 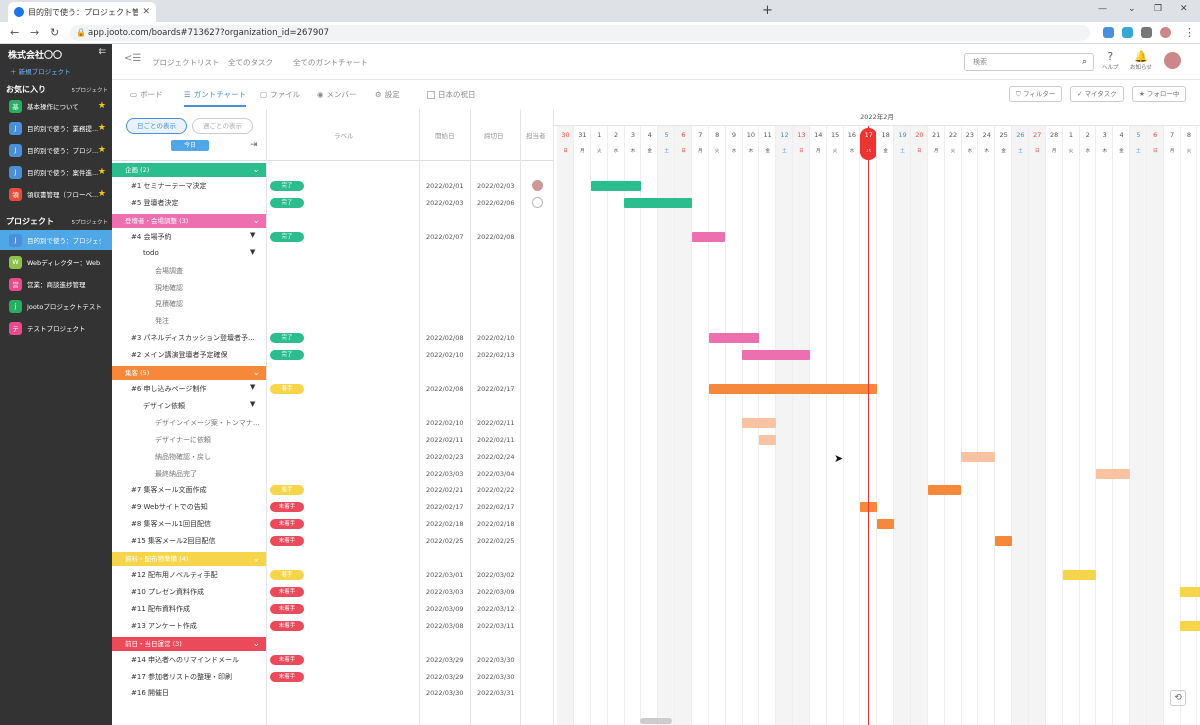 I want to click on puzzle-icon, so click(x=1146, y=32).